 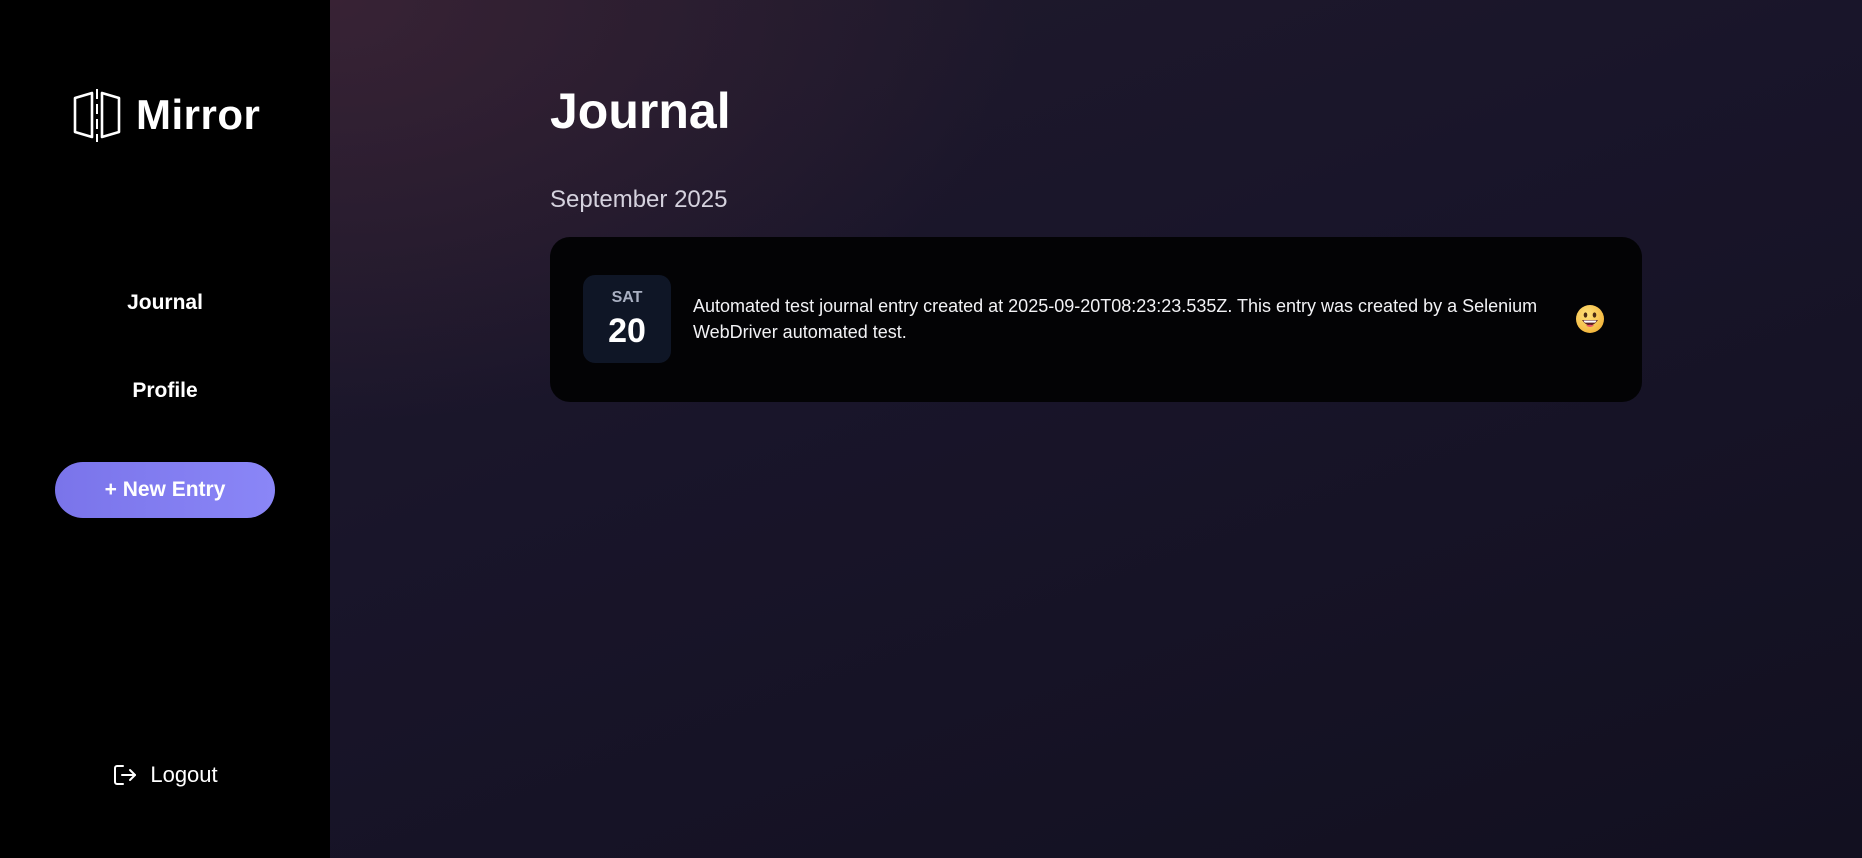 I want to click on brand-logo: Mirror, so click(x=166, y=115).